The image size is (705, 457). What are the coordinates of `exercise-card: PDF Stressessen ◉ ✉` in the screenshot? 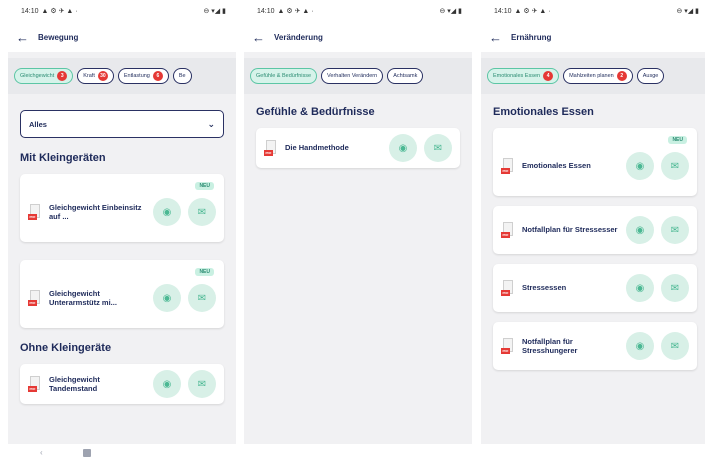 It's located at (595, 288).